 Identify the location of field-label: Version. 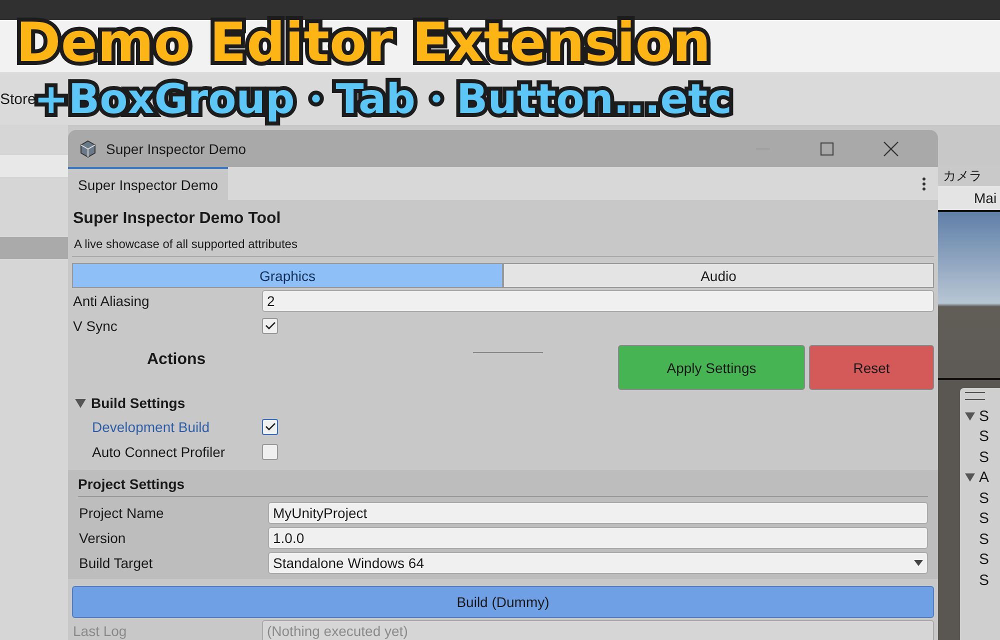
(102, 538).